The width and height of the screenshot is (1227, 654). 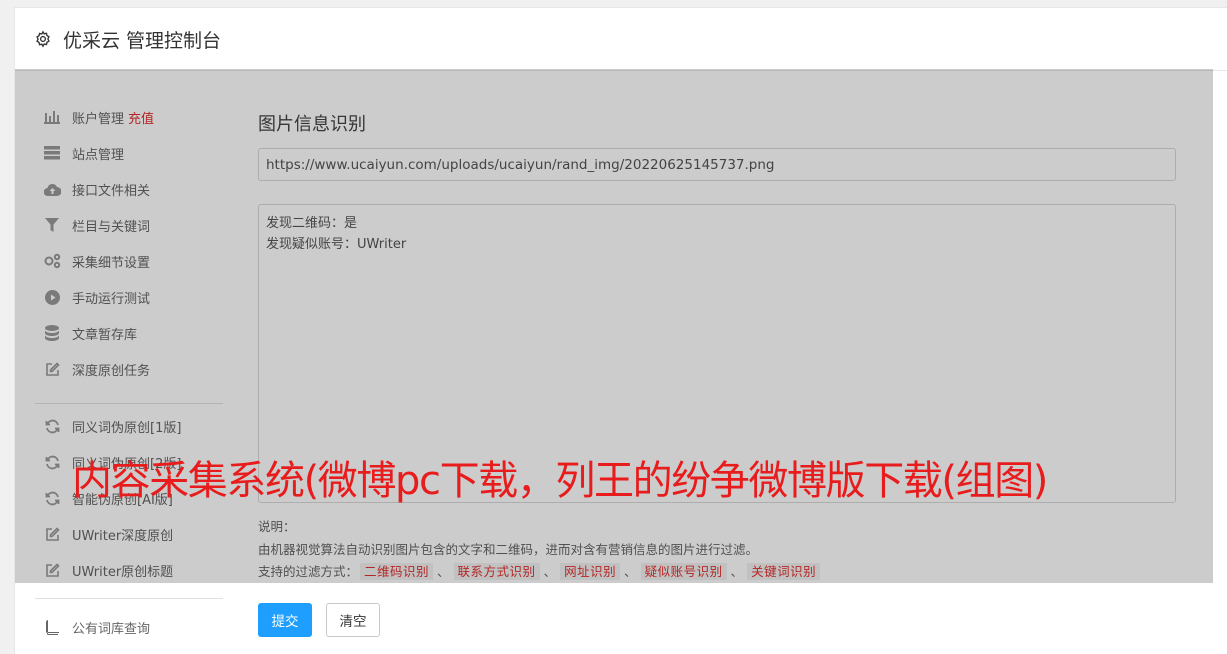 What do you see at coordinates (683, 571) in the screenshot?
I see `filter-tag-account: 疑似账号识别` at bounding box center [683, 571].